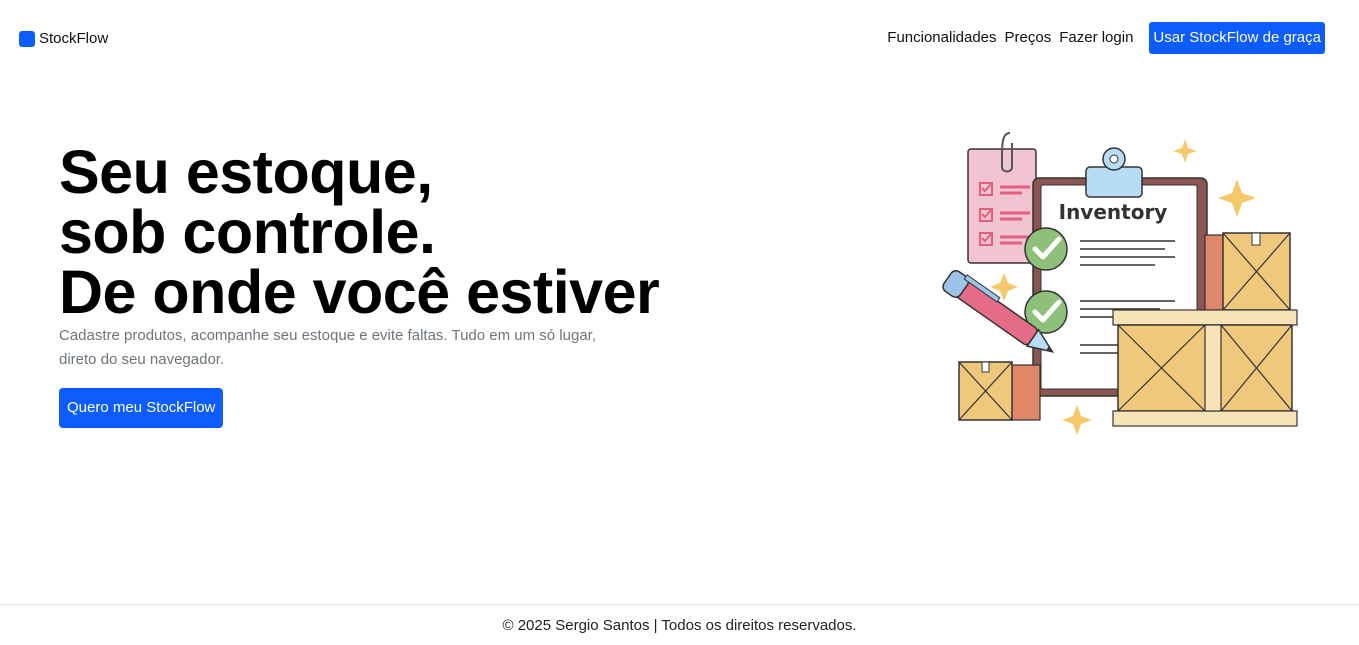 The width and height of the screenshot is (1359, 645). What do you see at coordinates (246, 172) in the screenshot?
I see `hero-title-line-1: Seu estoque,` at bounding box center [246, 172].